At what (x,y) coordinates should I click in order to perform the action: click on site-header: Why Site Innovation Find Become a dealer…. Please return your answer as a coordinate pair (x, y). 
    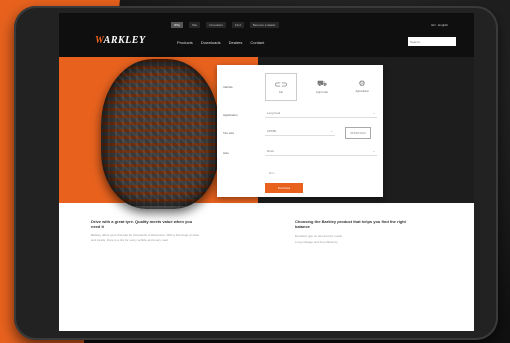
    Looking at the image, I should click on (266, 35).